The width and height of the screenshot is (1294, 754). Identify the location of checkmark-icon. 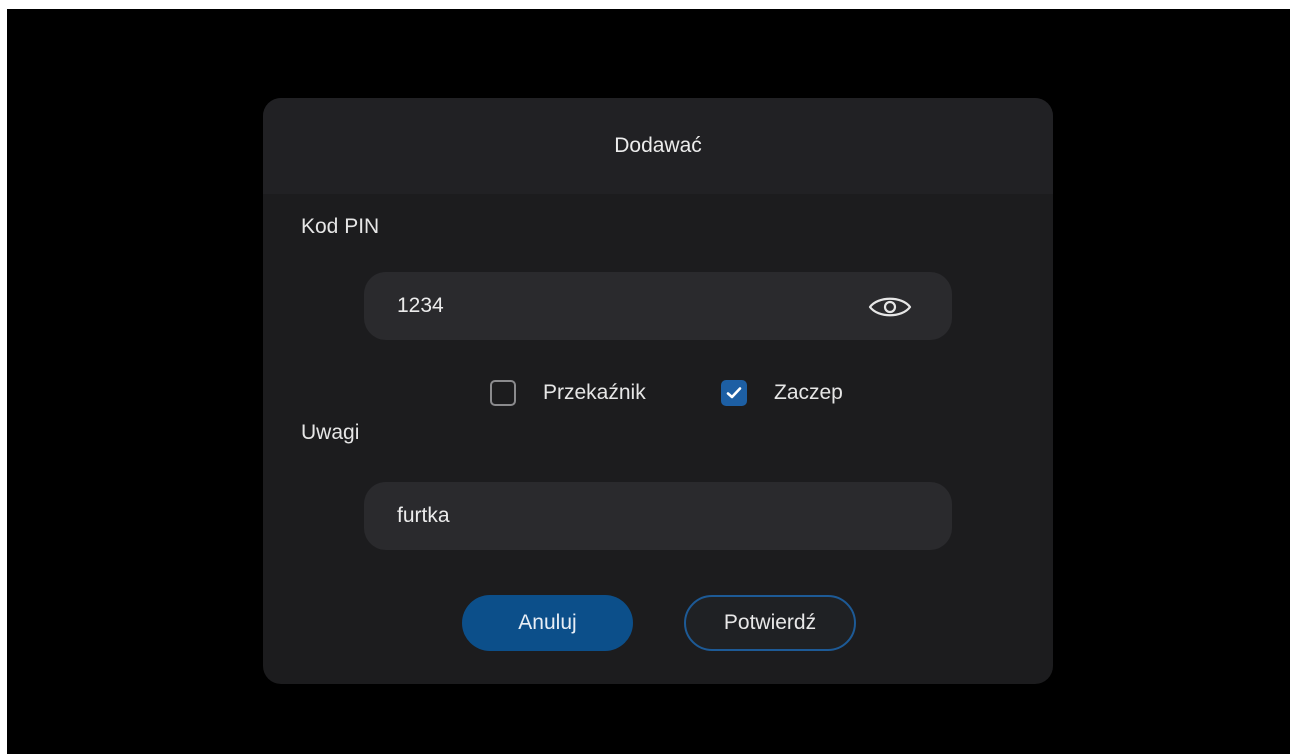
(734, 393).